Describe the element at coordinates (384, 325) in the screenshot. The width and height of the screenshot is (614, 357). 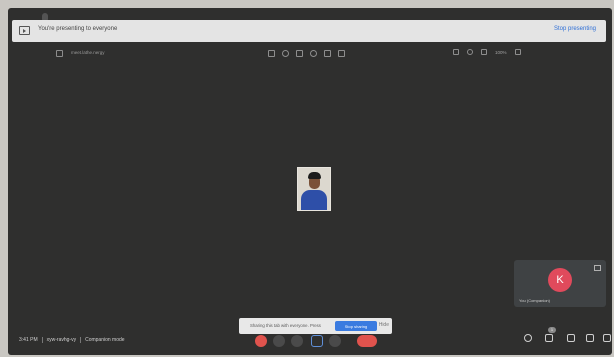
I see `hide-toast-button: Hide` at that location.